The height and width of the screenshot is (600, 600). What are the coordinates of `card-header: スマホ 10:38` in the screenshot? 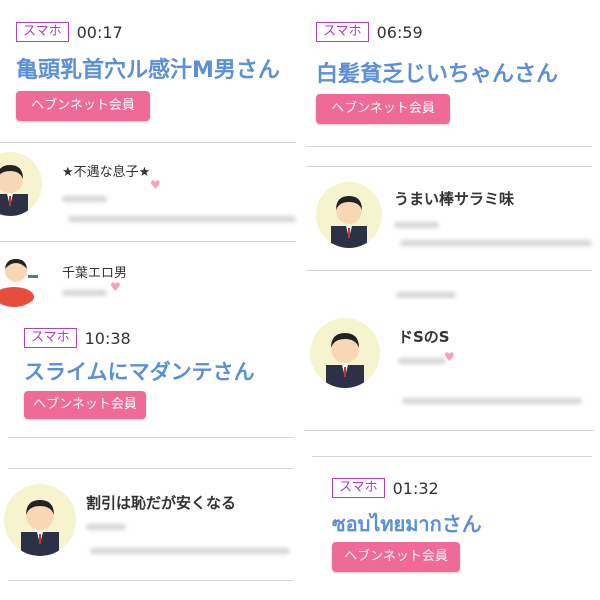 It's located at (77, 338).